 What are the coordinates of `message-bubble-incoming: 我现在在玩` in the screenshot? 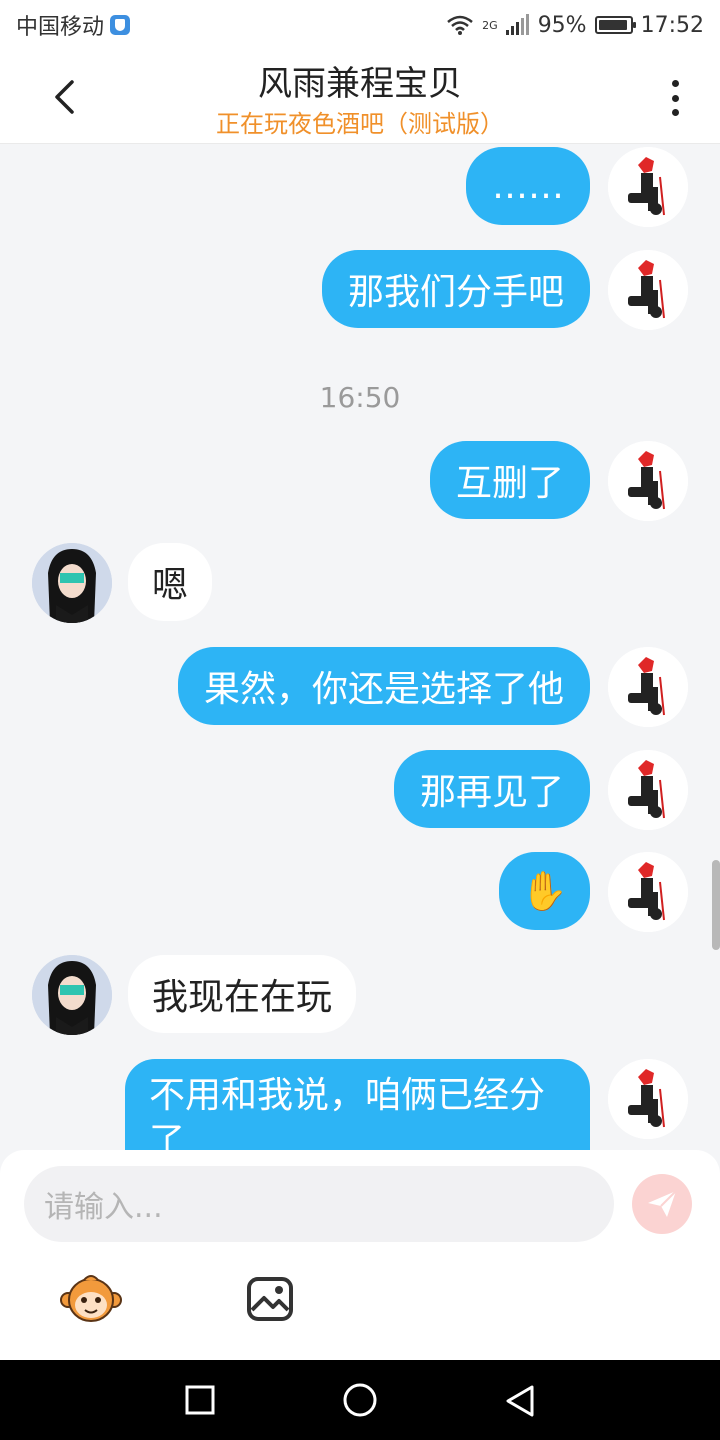 It's located at (242, 994).